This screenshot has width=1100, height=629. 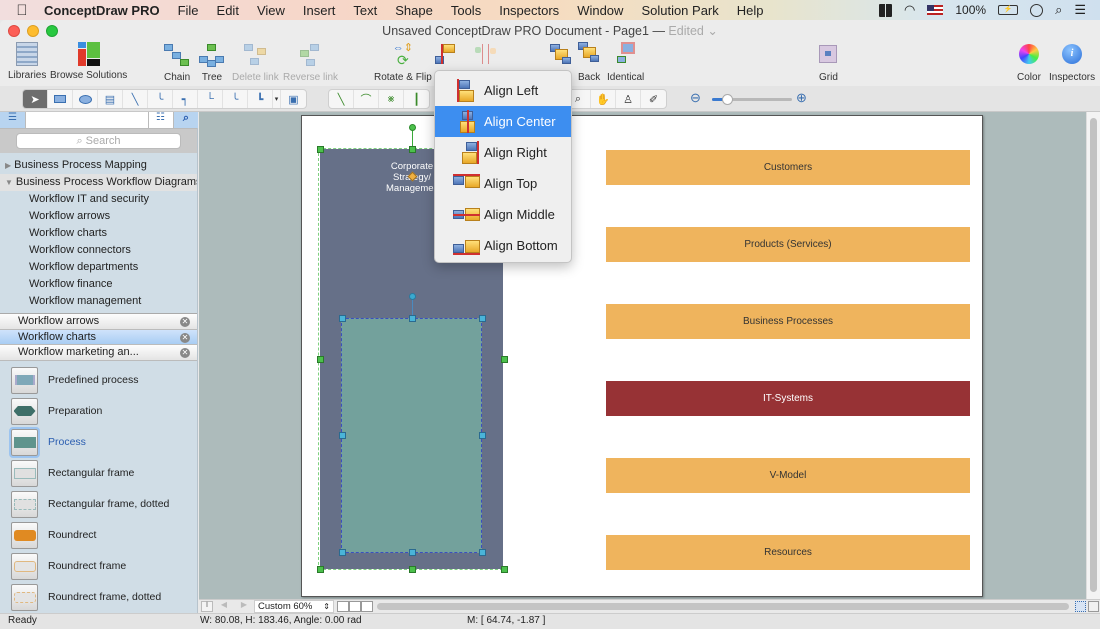 What do you see at coordinates (685, 31) in the screenshot?
I see `edited-indicator: Edited` at bounding box center [685, 31].